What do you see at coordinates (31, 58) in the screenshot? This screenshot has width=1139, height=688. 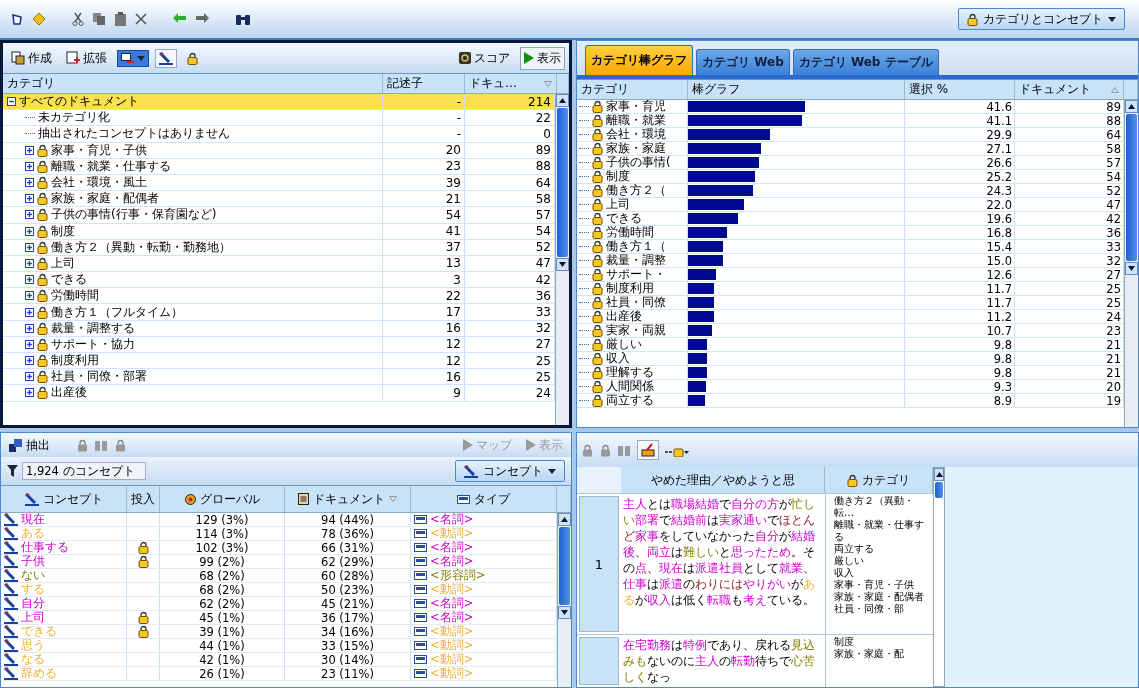 I see `toolbar-button: 作成` at bounding box center [31, 58].